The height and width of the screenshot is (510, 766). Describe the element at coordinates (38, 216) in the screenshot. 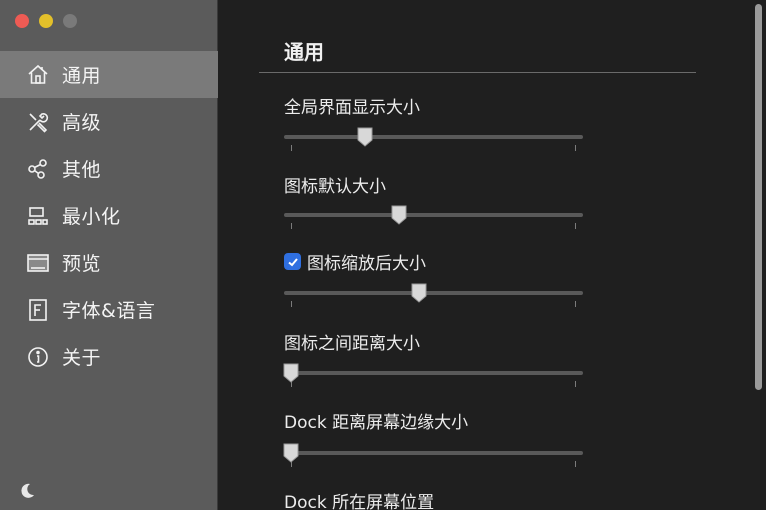

I see `minimize-icon` at that location.